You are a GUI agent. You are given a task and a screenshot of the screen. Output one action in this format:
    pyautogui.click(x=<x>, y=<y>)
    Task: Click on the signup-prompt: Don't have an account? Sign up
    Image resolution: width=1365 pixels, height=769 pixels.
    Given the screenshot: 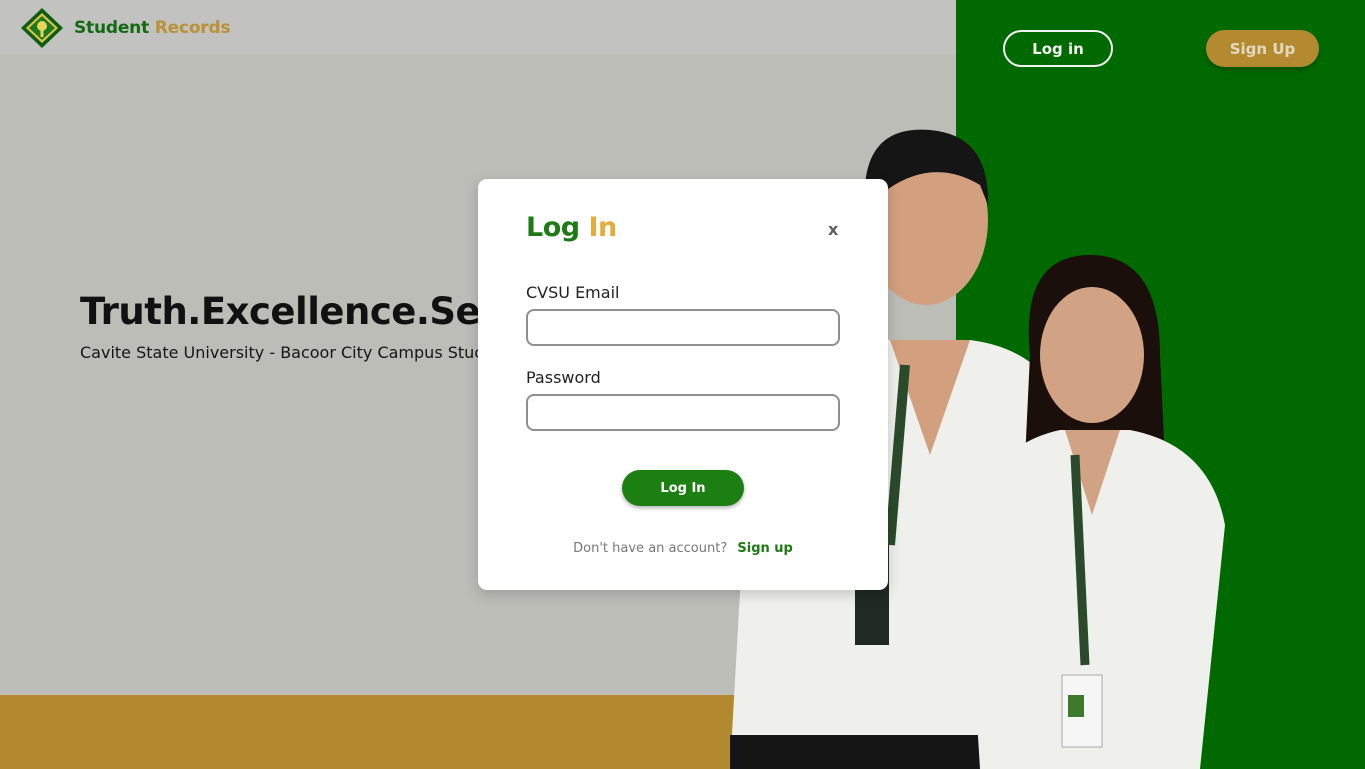 What is the action you would take?
    pyautogui.click(x=683, y=548)
    